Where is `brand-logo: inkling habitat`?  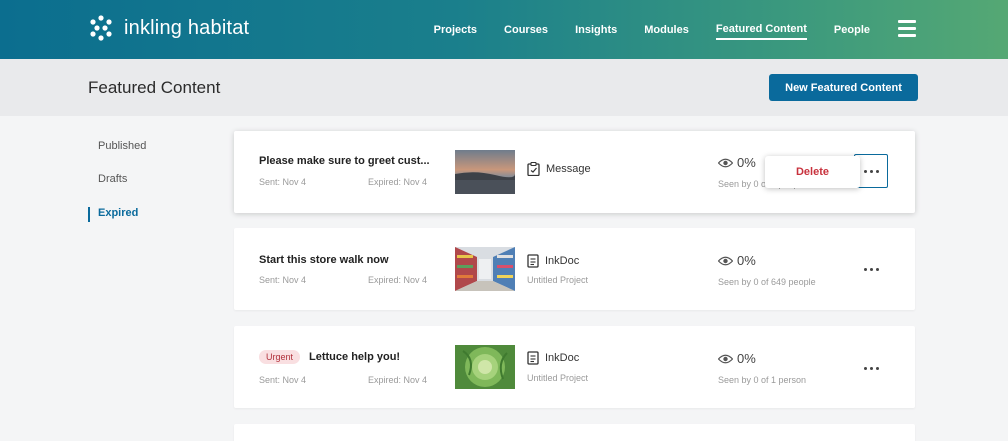 brand-logo: inkling habitat is located at coordinates (168, 28).